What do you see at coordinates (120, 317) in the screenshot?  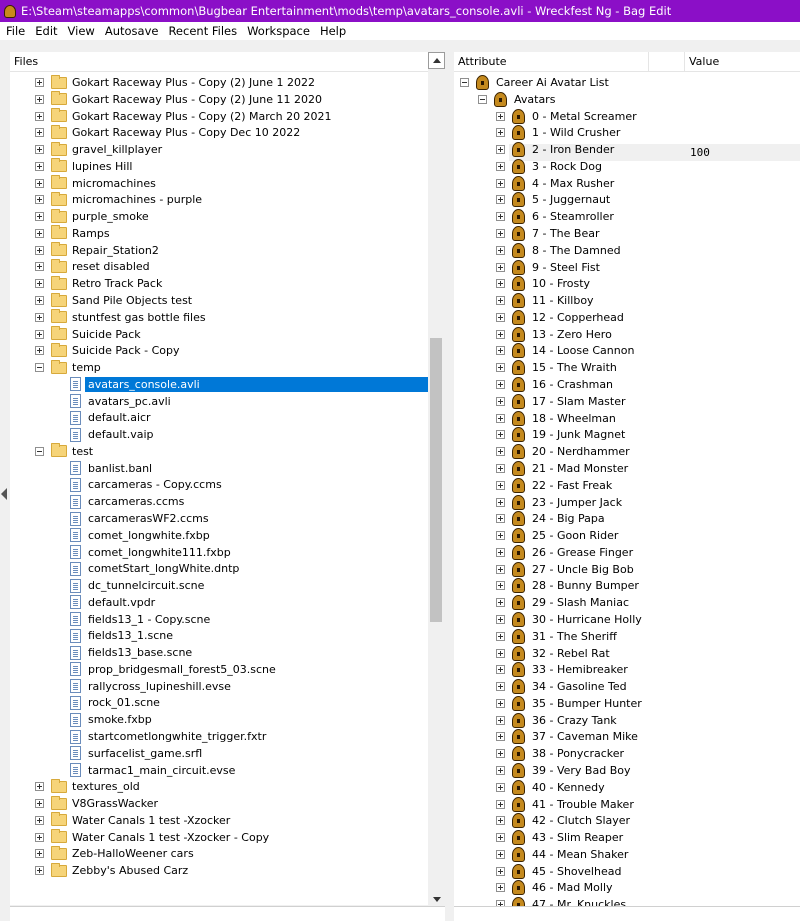 I see `folder-row: stuntfest gas bottle files` at bounding box center [120, 317].